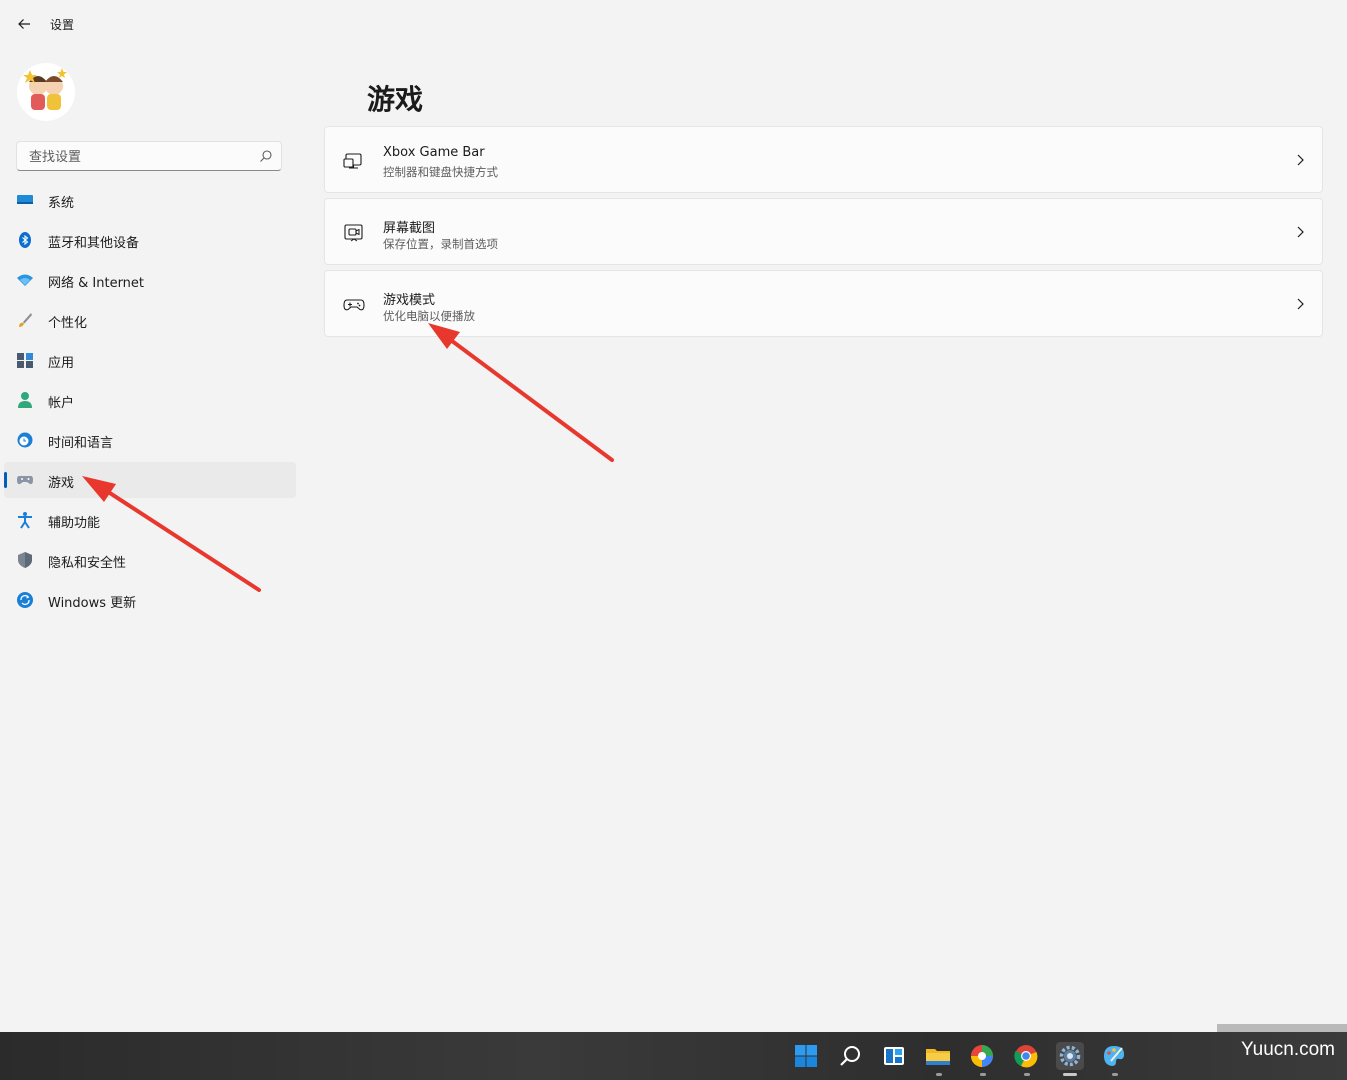 The image size is (1347, 1080). I want to click on xbox-game-bar-card: Xbox Game Bar 控制器和键盘快捷方式, so click(823, 159).